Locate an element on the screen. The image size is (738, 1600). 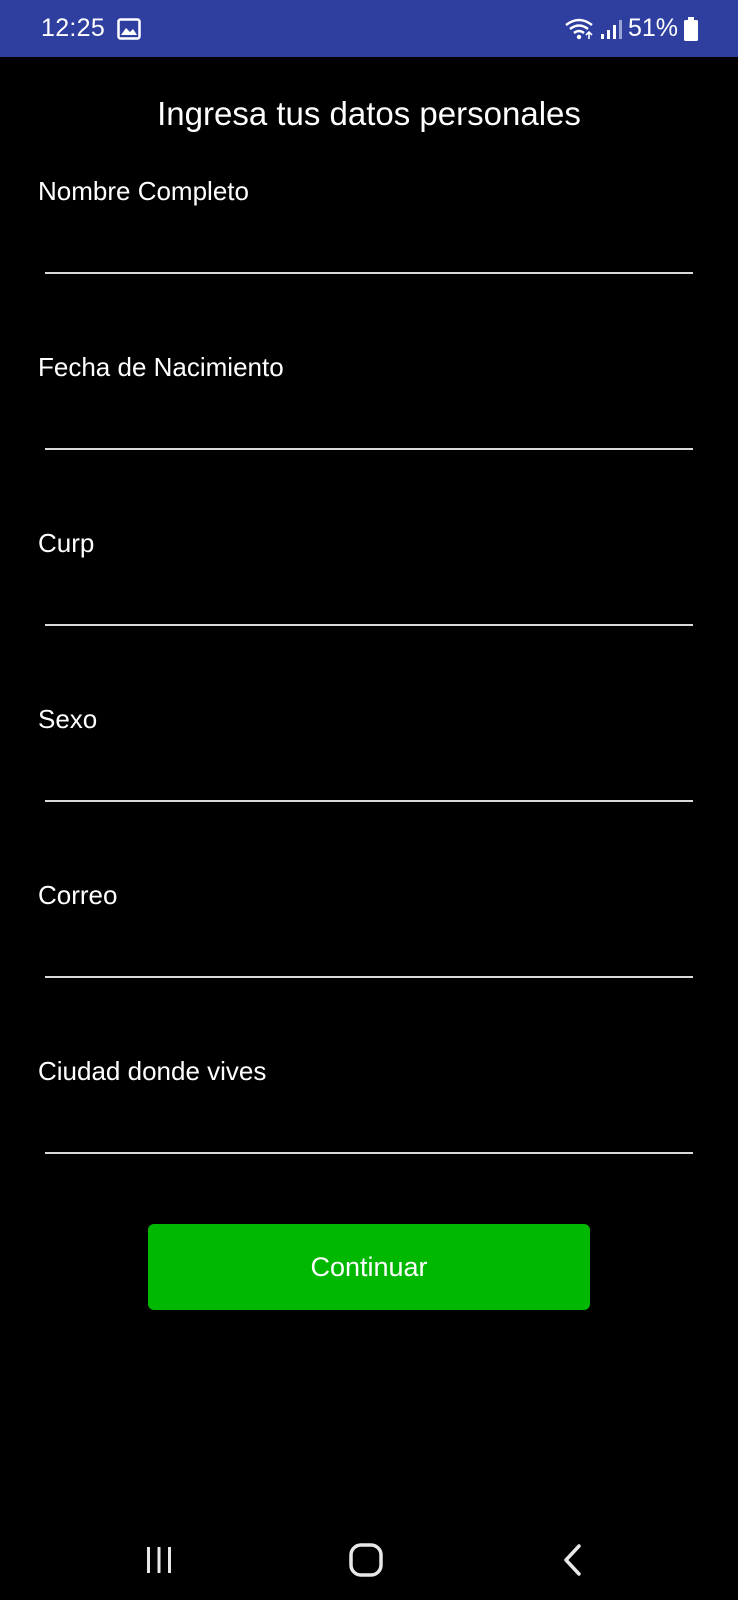
field-label: Sexo is located at coordinates (68, 719).